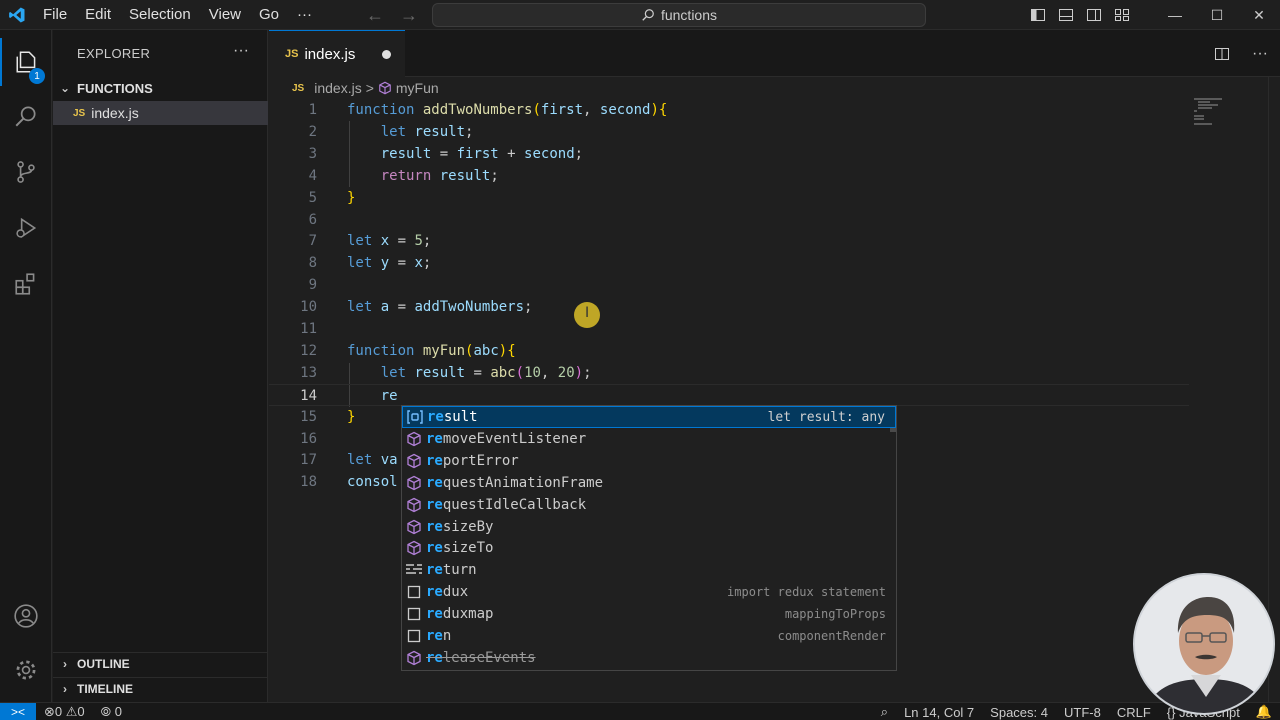 Image resolution: width=1280 pixels, height=720 pixels. I want to click on problems-indicator: ⊗0 ⚠0, so click(64, 712).